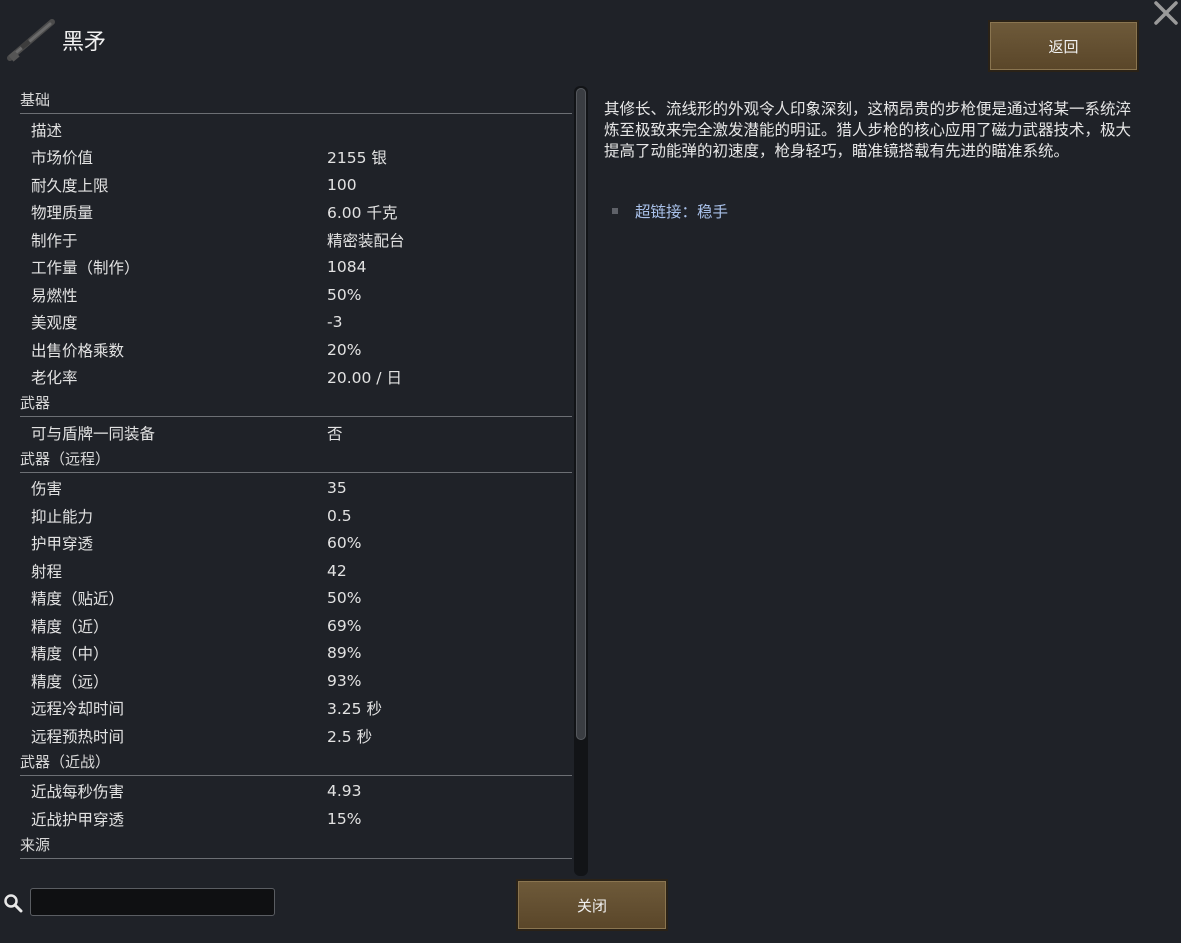 The image size is (1181, 943). What do you see at coordinates (581, 414) in the screenshot?
I see `scrollbar-thumb` at bounding box center [581, 414].